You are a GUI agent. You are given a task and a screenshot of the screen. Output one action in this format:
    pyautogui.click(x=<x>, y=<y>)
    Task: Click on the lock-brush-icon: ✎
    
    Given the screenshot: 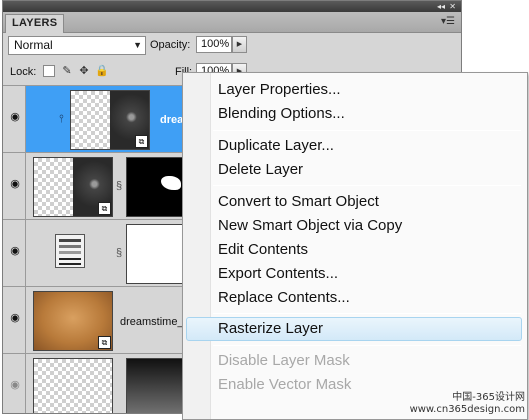 What is the action you would take?
    pyautogui.click(x=67, y=71)
    